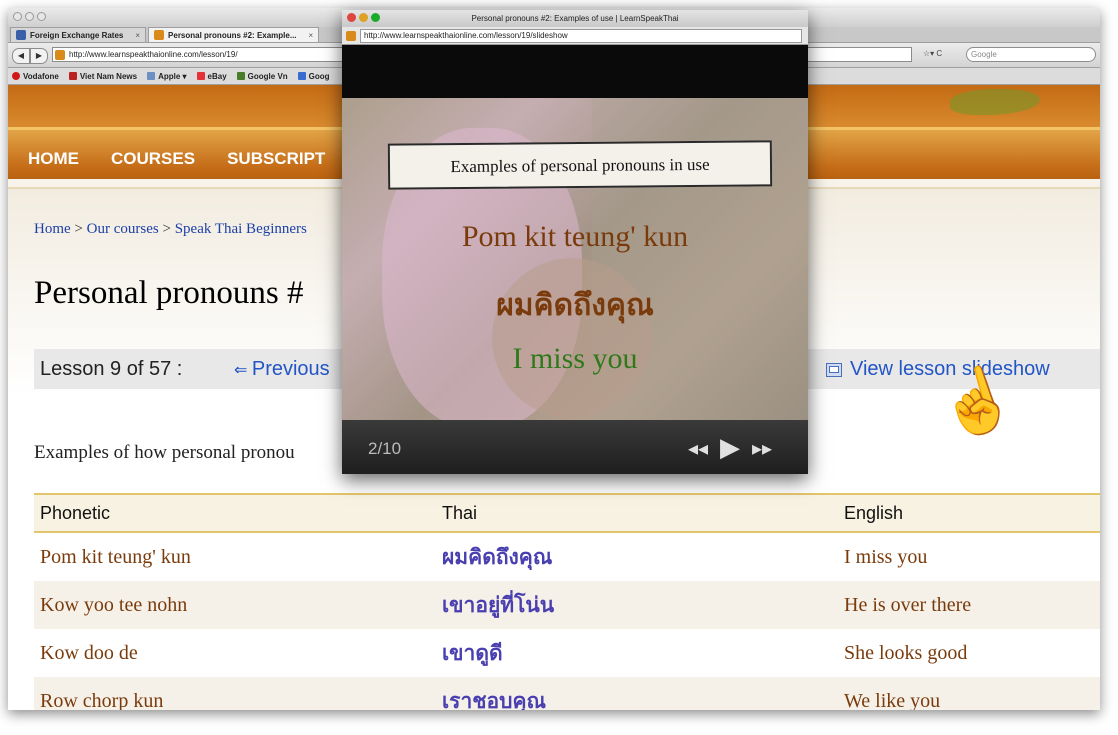 The width and height of the screenshot is (1118, 735). Describe the element at coordinates (460, 512) in the screenshot. I see `column-header-thai: Thai` at that location.